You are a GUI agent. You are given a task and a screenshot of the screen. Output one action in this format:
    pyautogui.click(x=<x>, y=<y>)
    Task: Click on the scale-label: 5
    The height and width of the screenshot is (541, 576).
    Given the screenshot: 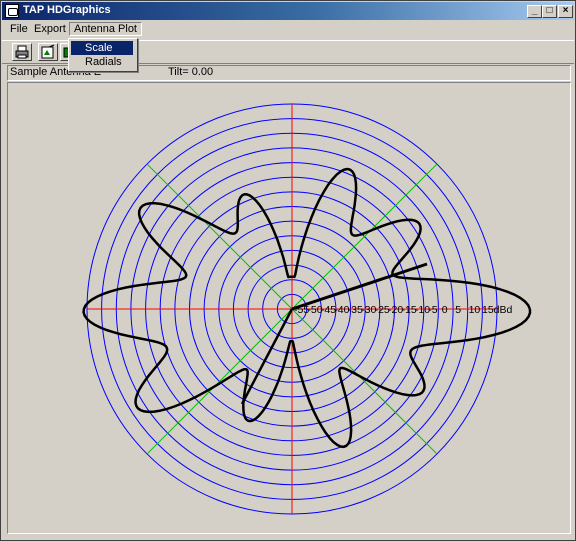 What is the action you would take?
    pyautogui.click(x=458, y=310)
    